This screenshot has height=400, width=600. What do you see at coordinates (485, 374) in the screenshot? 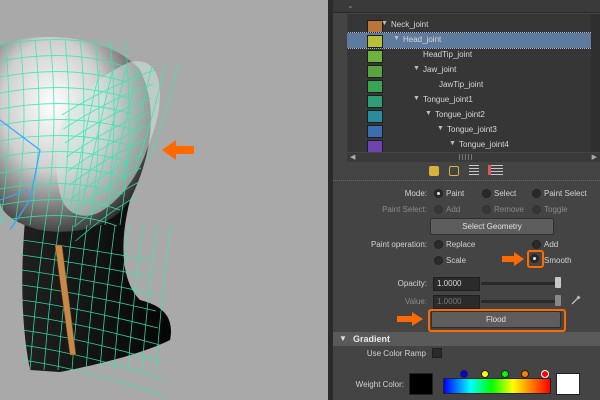
I see `ramp-marker-yellow` at bounding box center [485, 374].